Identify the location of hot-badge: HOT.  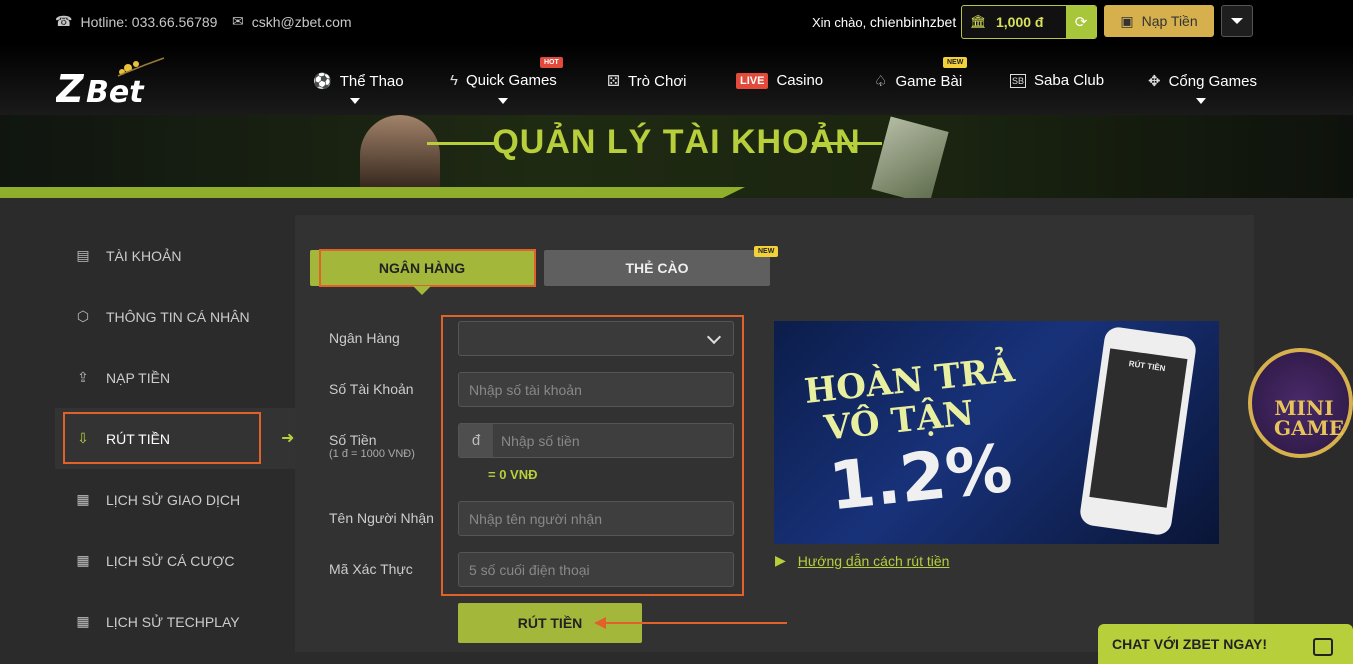
(551, 62).